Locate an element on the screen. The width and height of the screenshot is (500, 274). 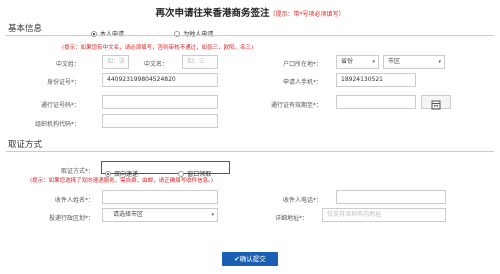
page-title: 再次申请往来香港商务签注（提示：带*号项必须填写） is located at coordinates (250, 12).